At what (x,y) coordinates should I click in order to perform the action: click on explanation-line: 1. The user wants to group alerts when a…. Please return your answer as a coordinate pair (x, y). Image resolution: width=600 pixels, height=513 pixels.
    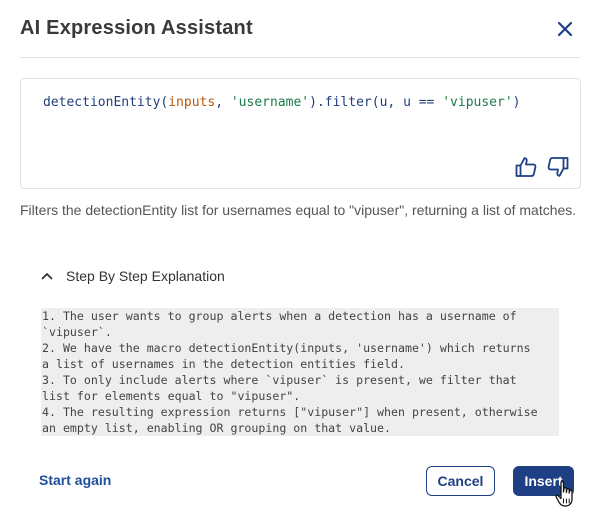
    Looking at the image, I should click on (279, 316).